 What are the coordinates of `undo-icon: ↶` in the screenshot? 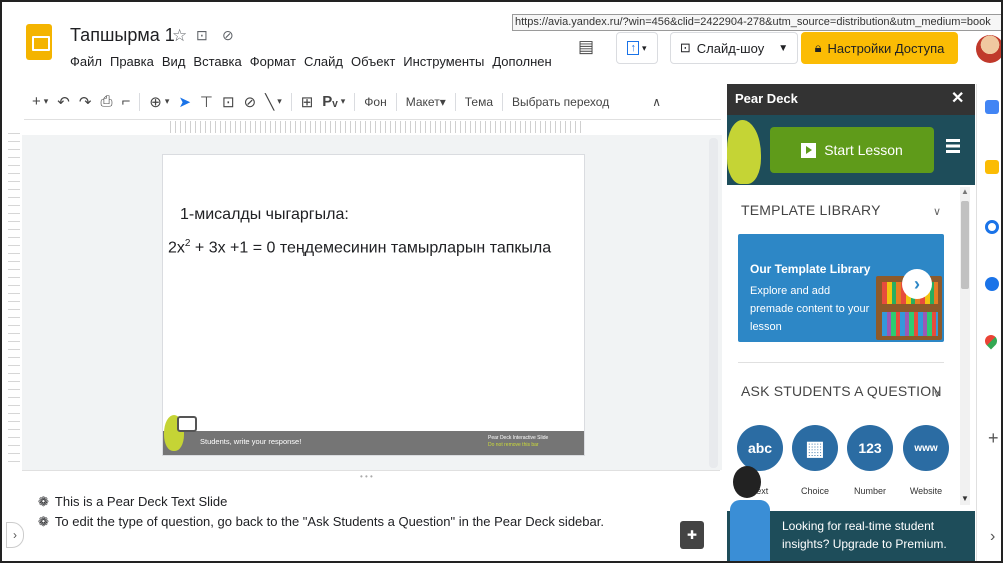 It's located at (63, 102).